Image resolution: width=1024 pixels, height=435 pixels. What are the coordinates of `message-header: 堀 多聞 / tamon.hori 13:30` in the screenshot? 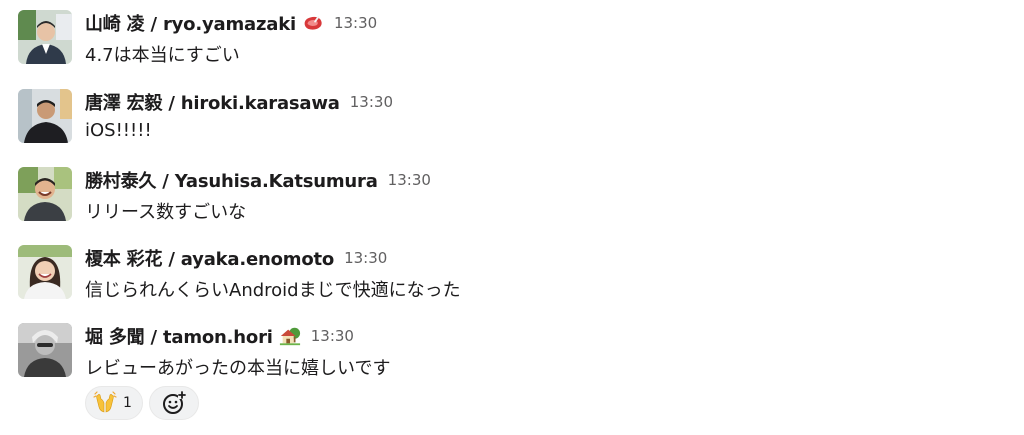 It's located at (219, 336).